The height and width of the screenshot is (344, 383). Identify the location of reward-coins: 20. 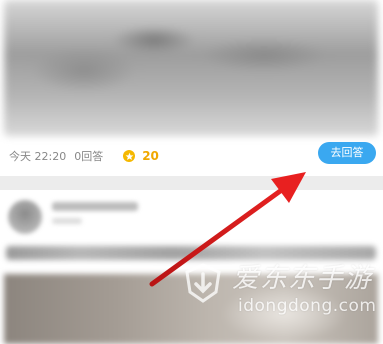
(150, 156).